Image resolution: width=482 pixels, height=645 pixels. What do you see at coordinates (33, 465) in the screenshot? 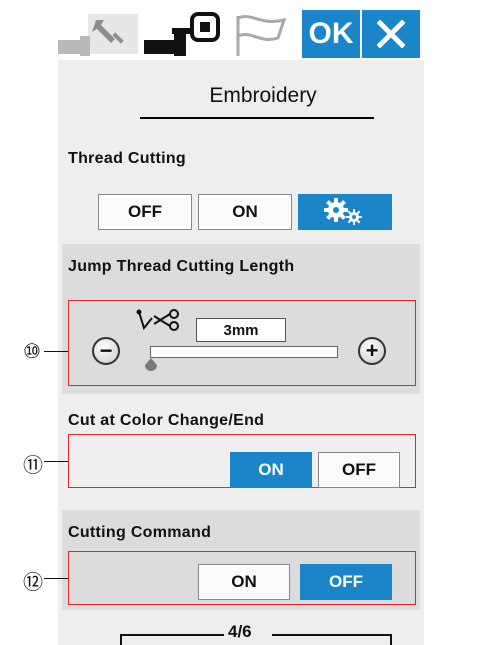
I see `callout-11: ⑪` at bounding box center [33, 465].